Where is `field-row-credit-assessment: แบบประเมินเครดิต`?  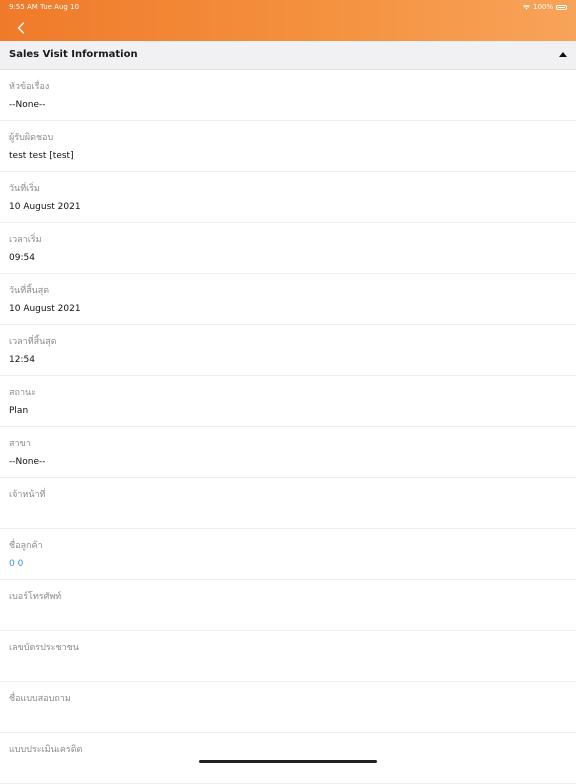
field-row-credit-assessment: แบบประเมินเครดิต is located at coordinates (288, 758).